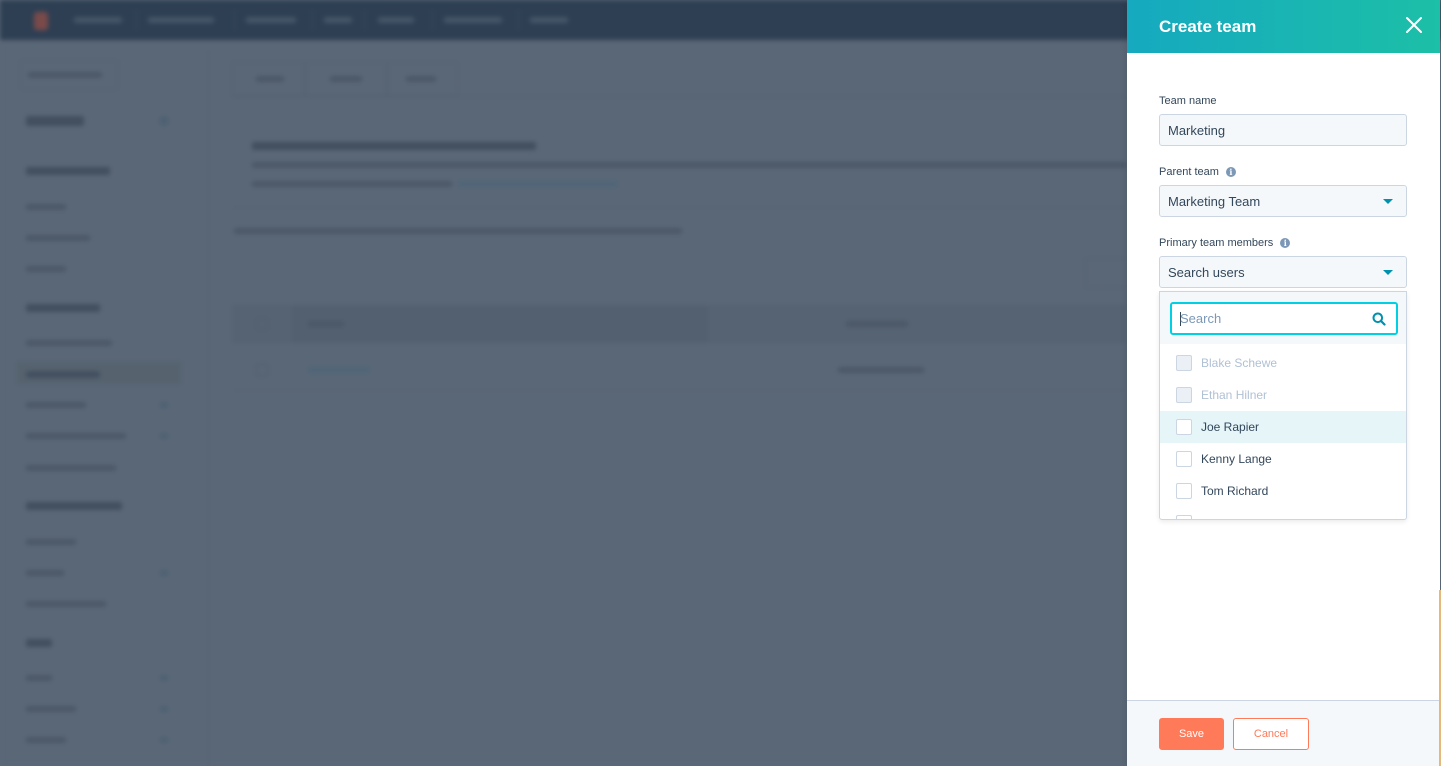 The height and width of the screenshot is (766, 1441). What do you see at coordinates (679, 390) in the screenshot?
I see `table-row-divider` at bounding box center [679, 390].